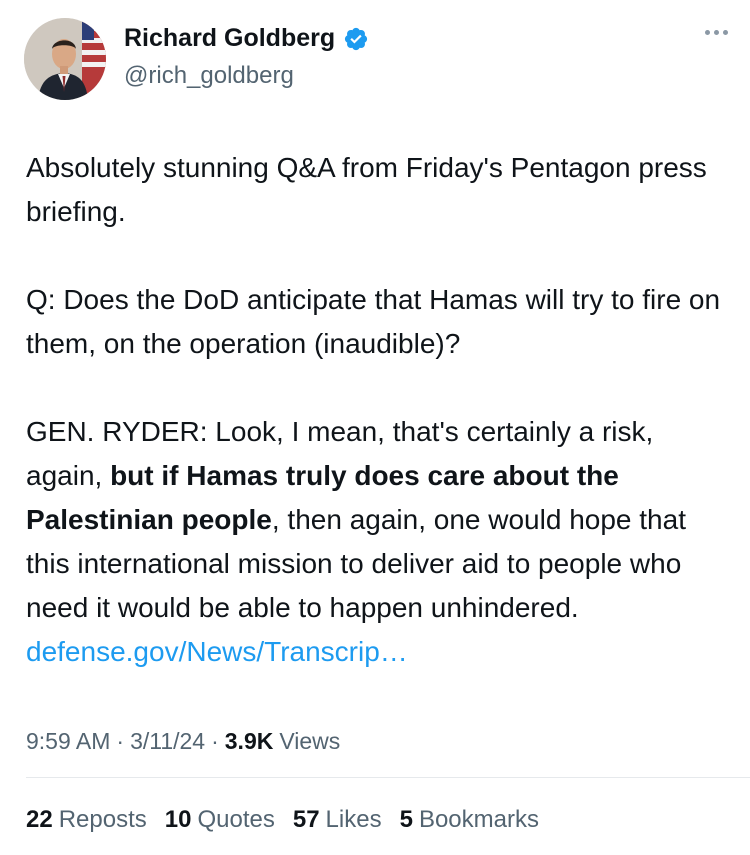  Describe the element at coordinates (353, 819) in the screenshot. I see `likes-label: Likes` at that location.